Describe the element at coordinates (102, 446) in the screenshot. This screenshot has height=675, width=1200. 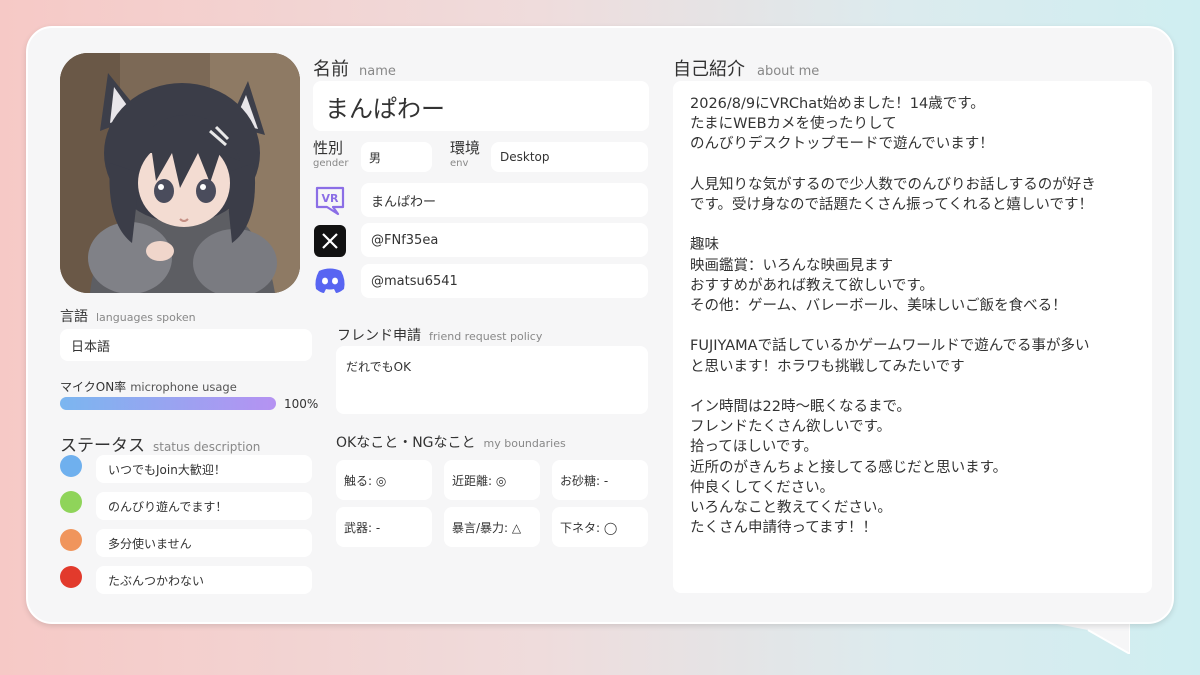
I see `status-label: ステータス` at that location.